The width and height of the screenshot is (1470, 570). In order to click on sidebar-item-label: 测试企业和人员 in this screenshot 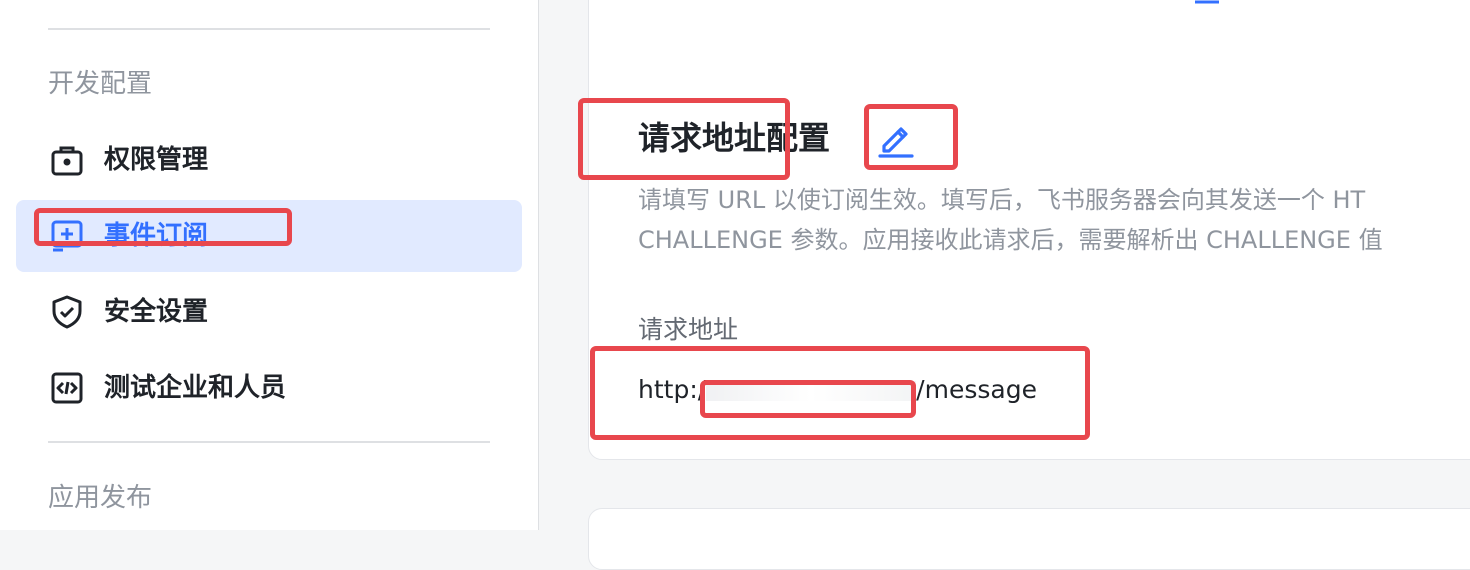, I will do `click(195, 388)`.